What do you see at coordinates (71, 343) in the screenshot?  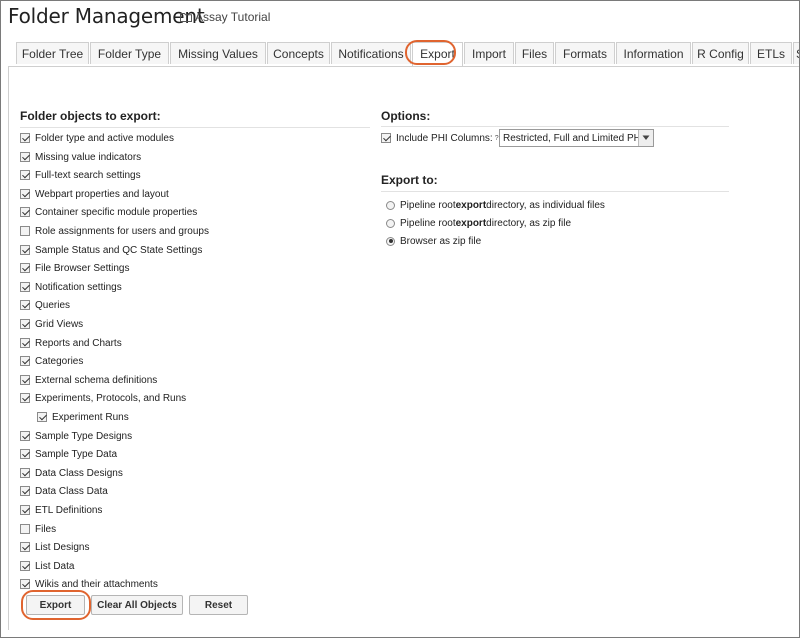 I see `export-object-row: Reports and Charts` at bounding box center [71, 343].